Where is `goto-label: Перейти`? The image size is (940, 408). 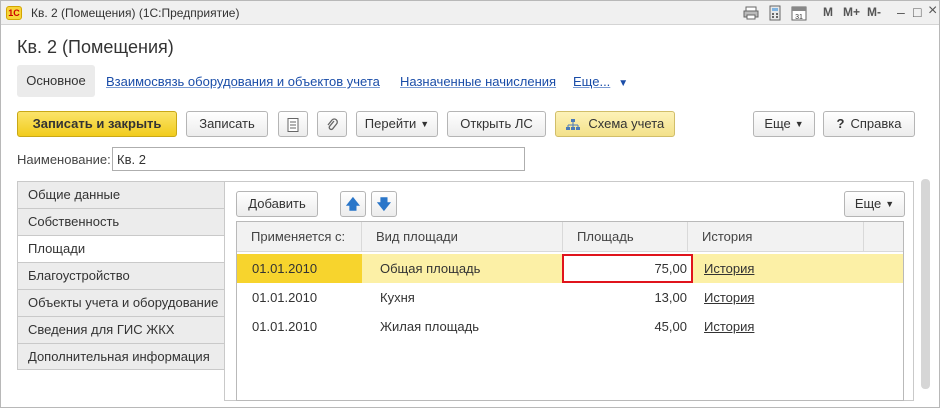 goto-label: Перейти is located at coordinates (390, 123).